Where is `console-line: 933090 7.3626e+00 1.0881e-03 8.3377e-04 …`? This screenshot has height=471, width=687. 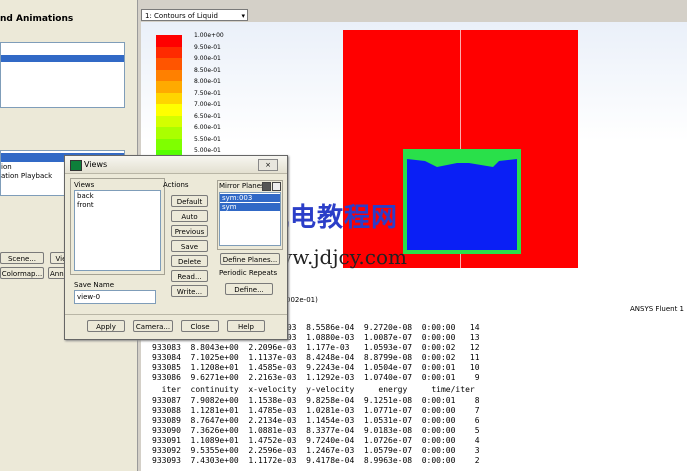 console-line: 933090 7.3626e+00 1.0881e-03 8.3377e-04 … is located at coordinates (316, 430).